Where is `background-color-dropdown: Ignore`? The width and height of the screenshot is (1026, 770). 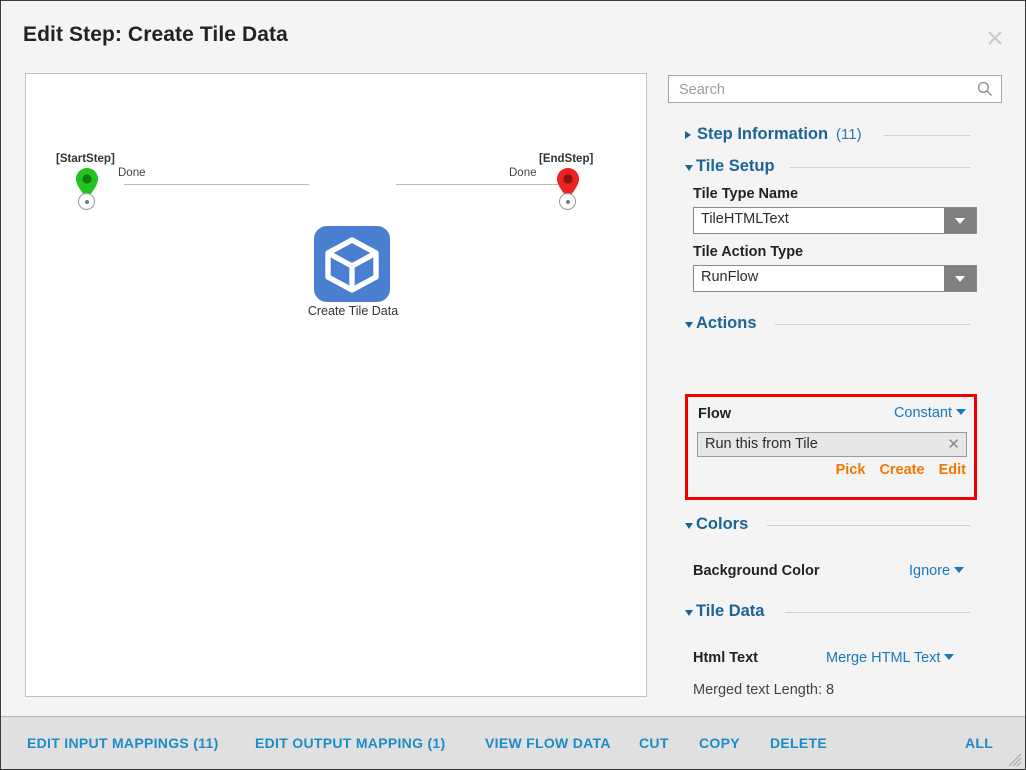
background-color-dropdown: Ignore is located at coordinates (937, 571).